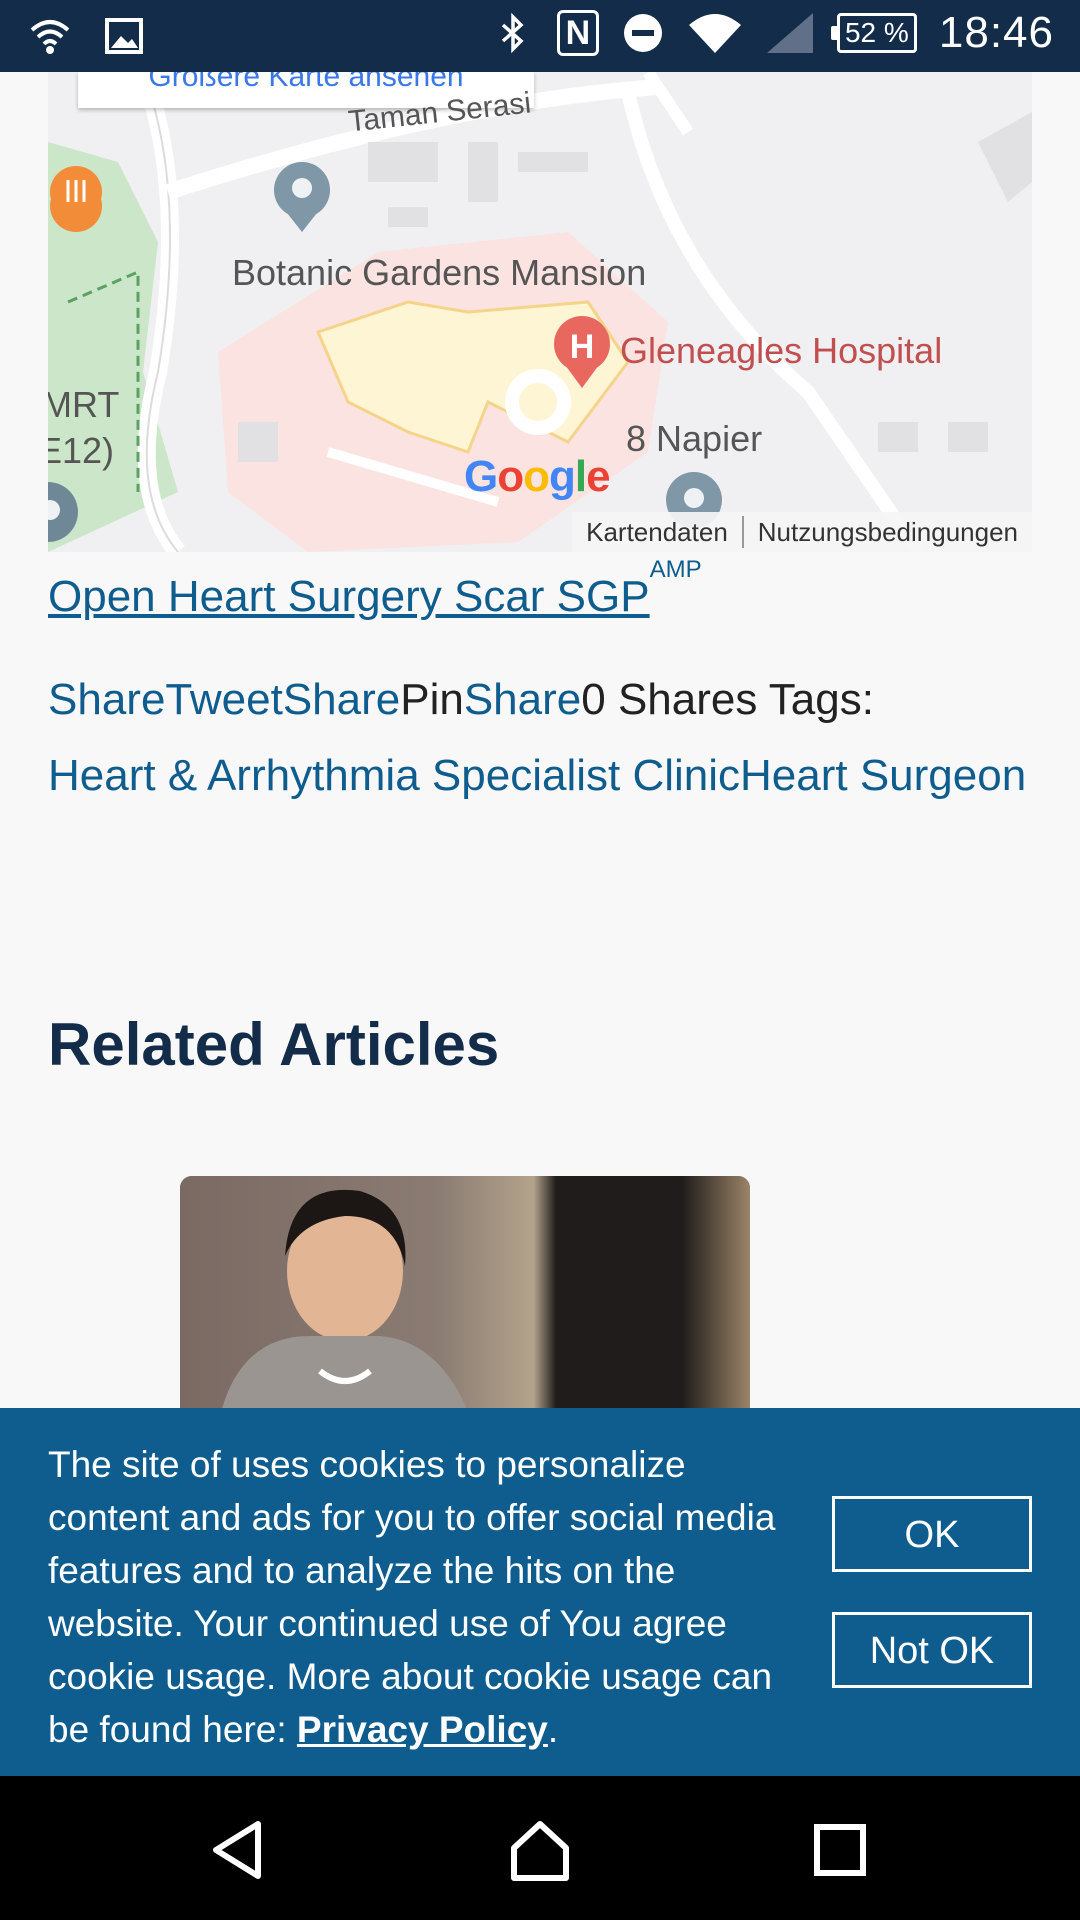 This screenshot has width=1080, height=1920. What do you see at coordinates (840, 1850) in the screenshot?
I see `recents-icon` at bounding box center [840, 1850].